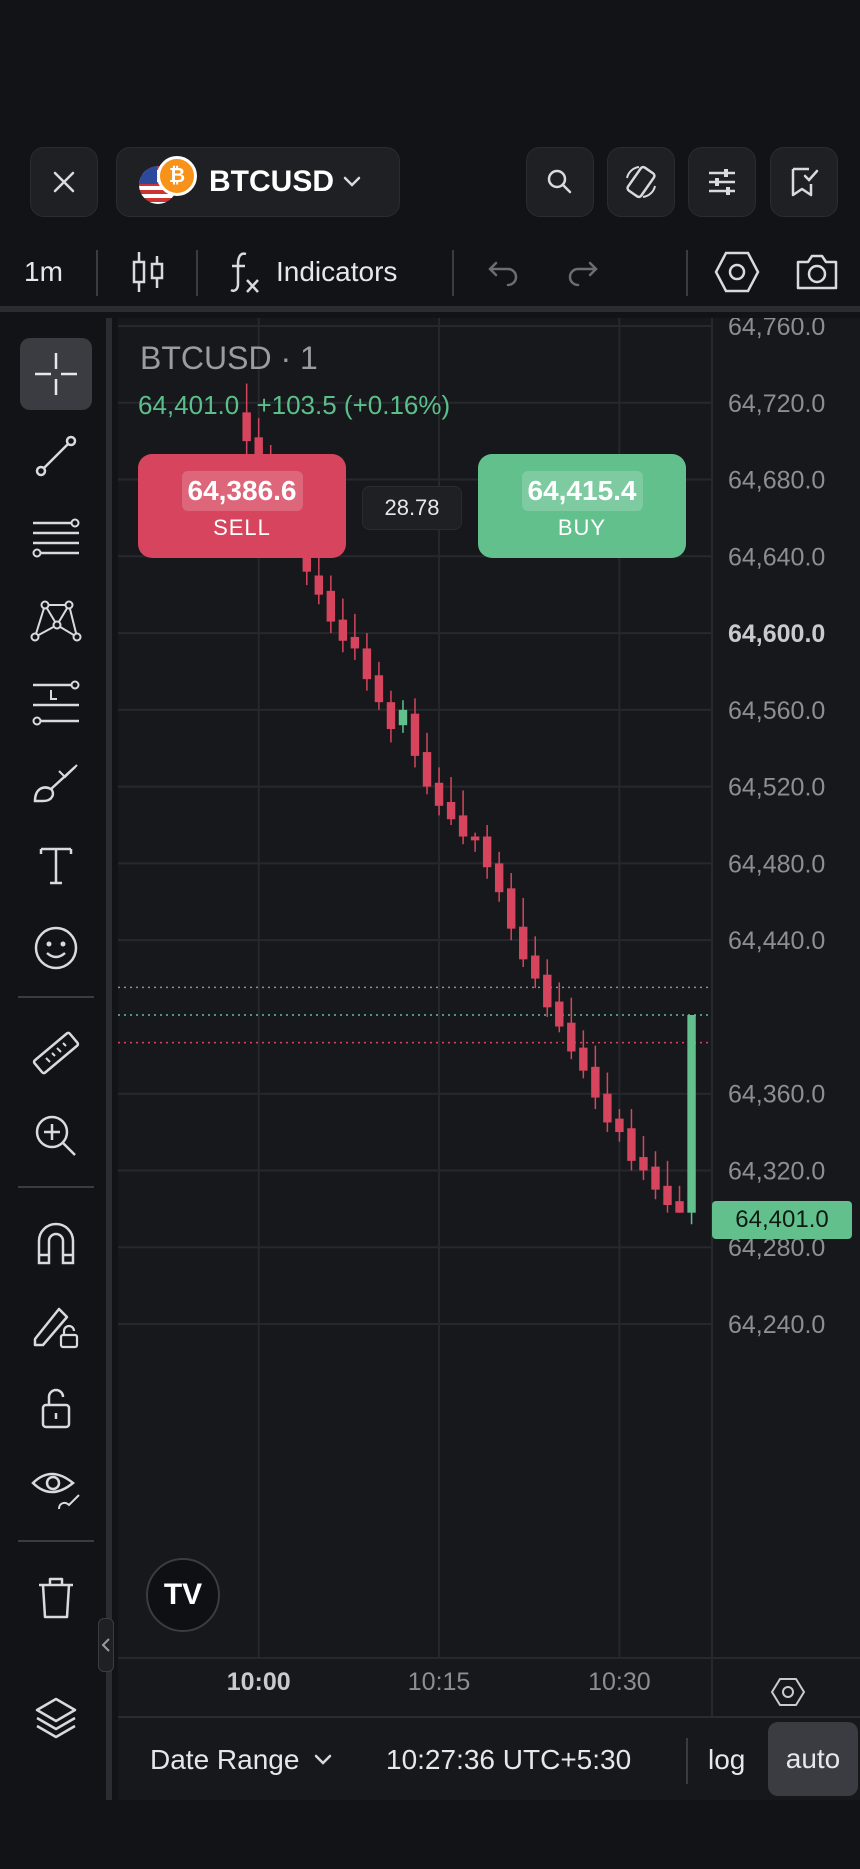 This screenshot has height=1869, width=860. I want to click on search-icon, so click(559, 181).